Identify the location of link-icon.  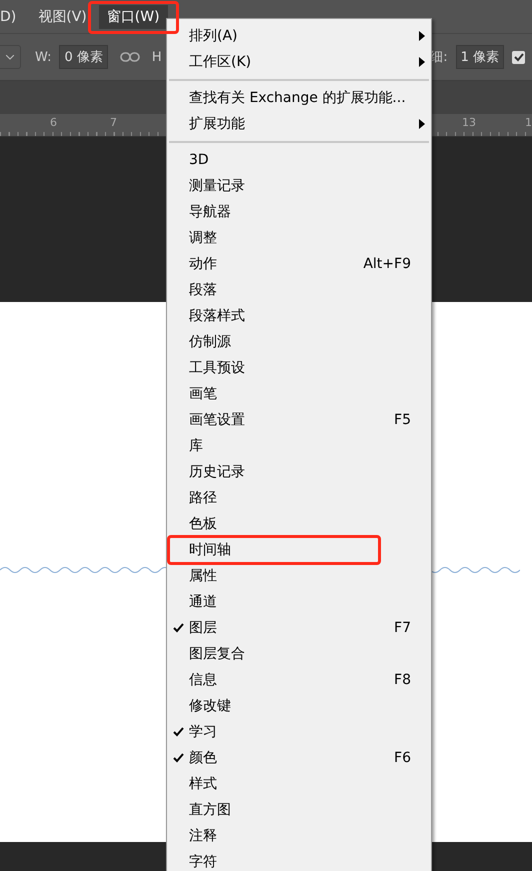
(130, 57).